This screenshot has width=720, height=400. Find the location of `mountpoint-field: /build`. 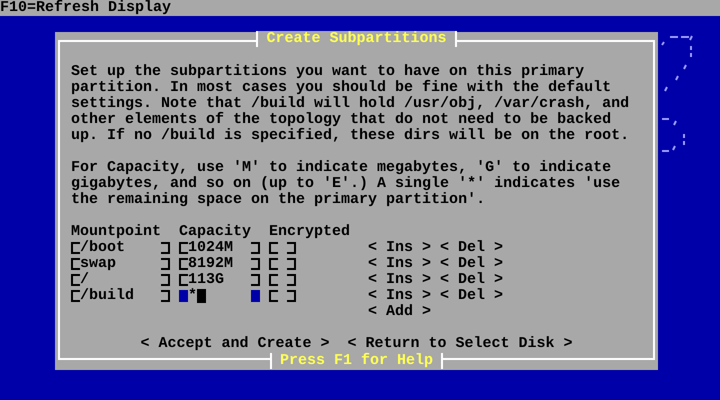

mountpoint-field: /build is located at coordinates (120, 296).